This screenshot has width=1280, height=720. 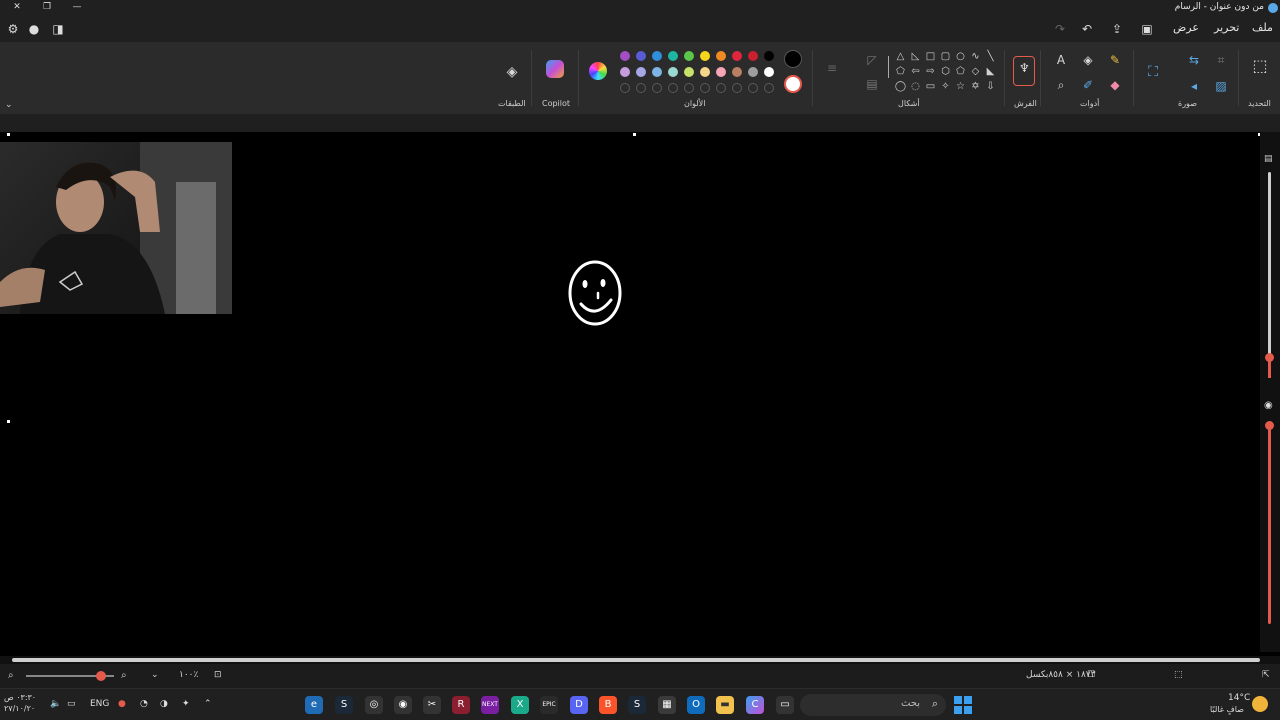 I want to click on file-explorer-icon: ▬, so click(x=725, y=705).